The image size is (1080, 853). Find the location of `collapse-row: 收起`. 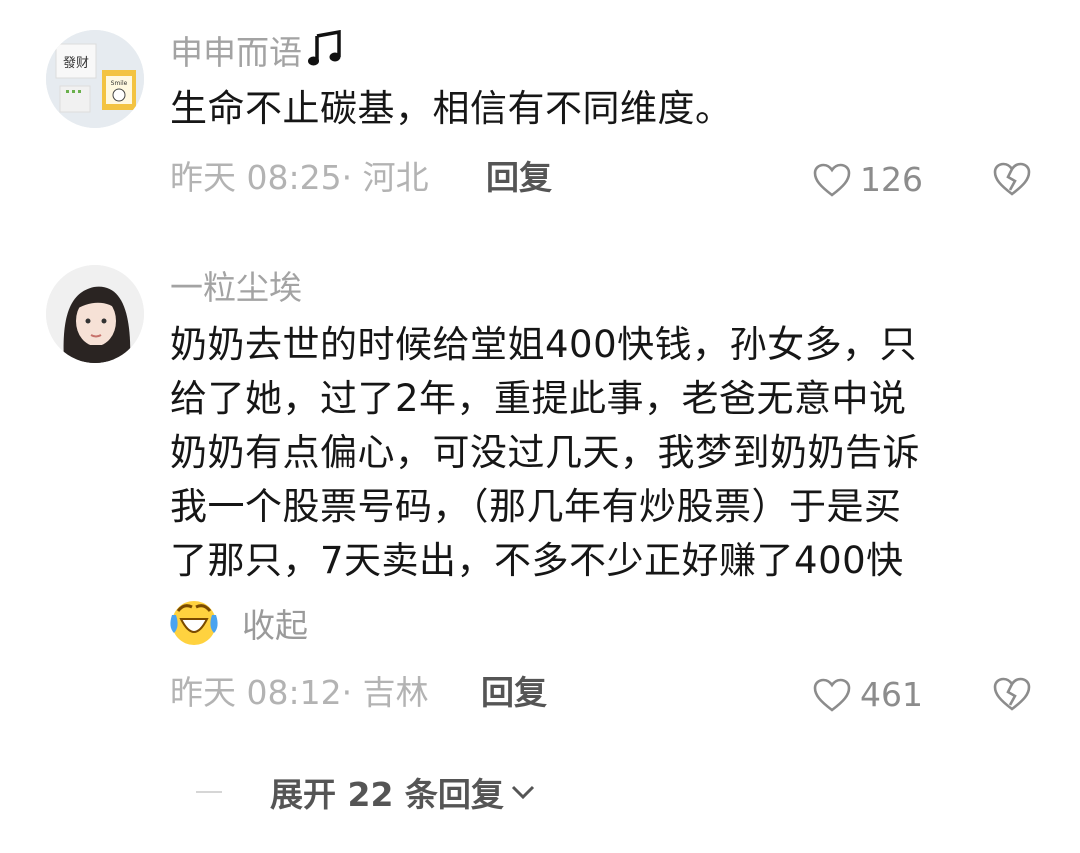

collapse-row: 收起 is located at coordinates (238, 623).